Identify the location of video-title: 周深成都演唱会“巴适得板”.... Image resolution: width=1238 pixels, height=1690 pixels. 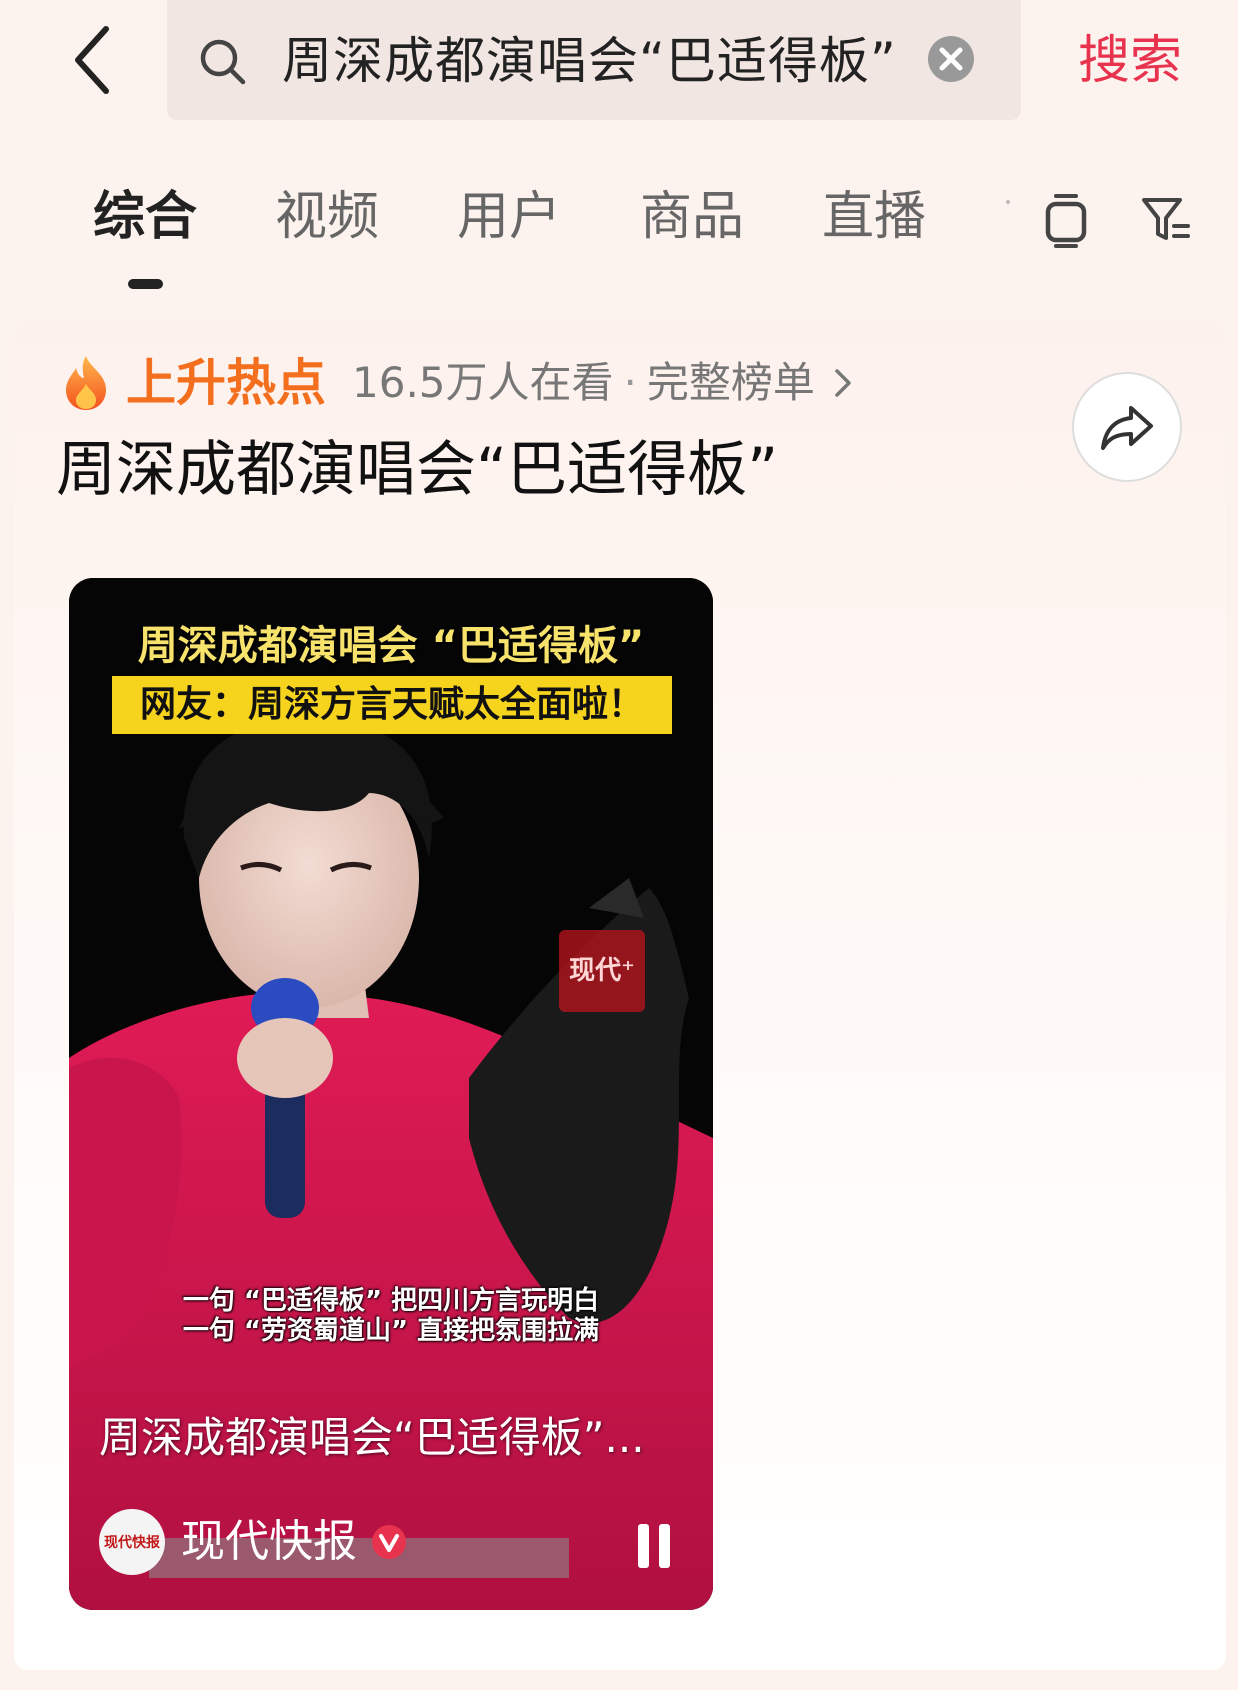
(394, 1438).